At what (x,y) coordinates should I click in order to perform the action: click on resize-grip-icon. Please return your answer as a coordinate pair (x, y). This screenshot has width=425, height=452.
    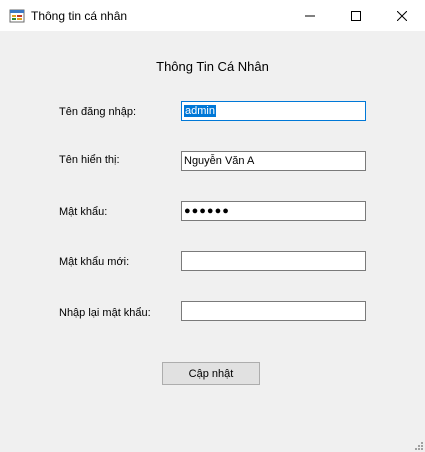
    Looking at the image, I should click on (418, 445).